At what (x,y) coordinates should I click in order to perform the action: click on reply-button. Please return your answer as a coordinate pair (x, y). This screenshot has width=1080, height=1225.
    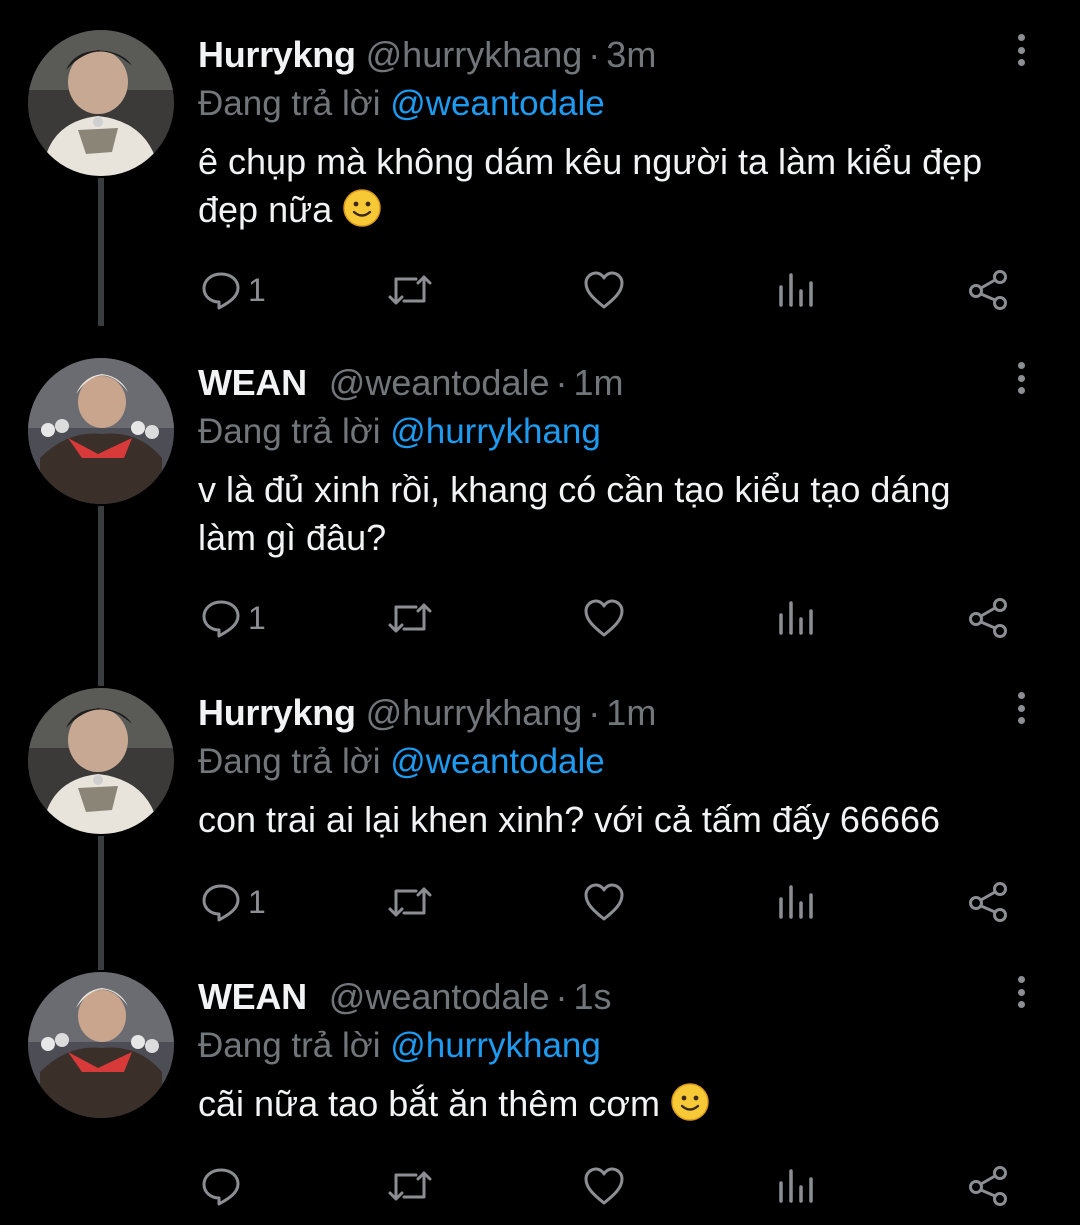
    Looking at the image, I should click on (224, 1186).